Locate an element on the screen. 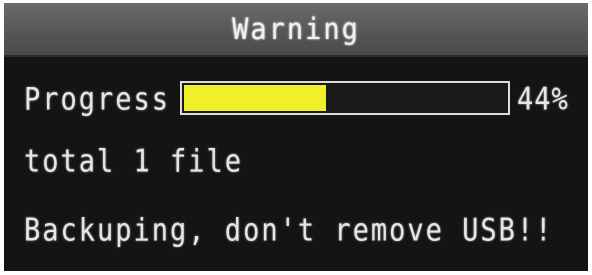 Image resolution: width=592 pixels, height=275 pixels. progress-row: Progress is located at coordinates (97, 98).